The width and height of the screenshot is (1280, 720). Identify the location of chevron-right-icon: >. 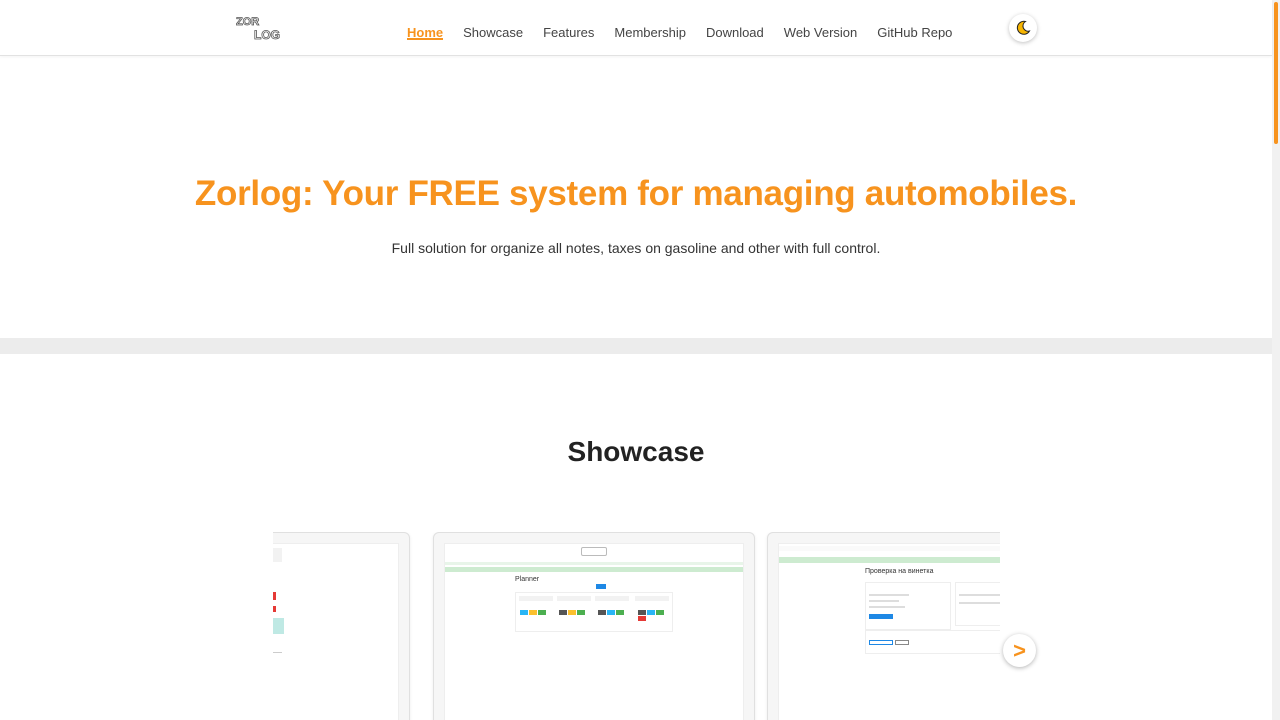
(1019, 650).